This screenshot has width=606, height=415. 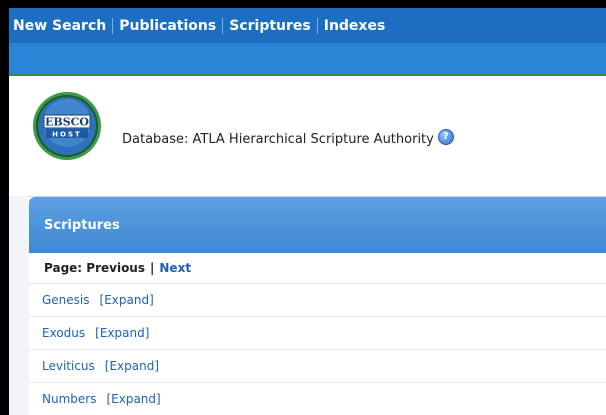 What do you see at coordinates (317, 300) in the screenshot?
I see `list-item: Genesis [Expand]` at bounding box center [317, 300].